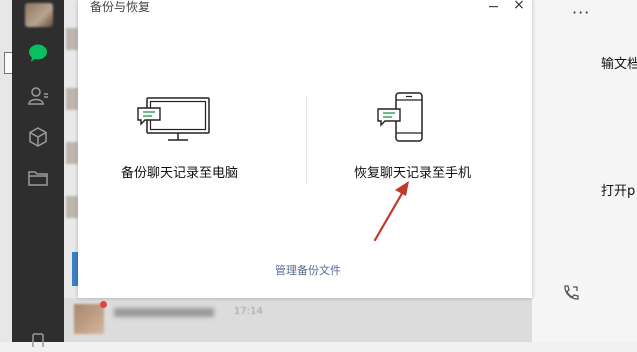 This screenshot has width=637, height=352. What do you see at coordinates (71, 171) in the screenshot?
I see `chat-list-column` at bounding box center [71, 171].